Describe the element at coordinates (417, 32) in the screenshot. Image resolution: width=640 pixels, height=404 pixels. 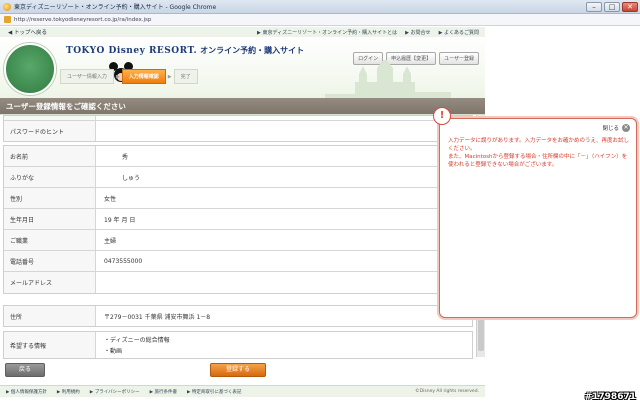
I see `contact-link: ▶ お問合せ` at that location.